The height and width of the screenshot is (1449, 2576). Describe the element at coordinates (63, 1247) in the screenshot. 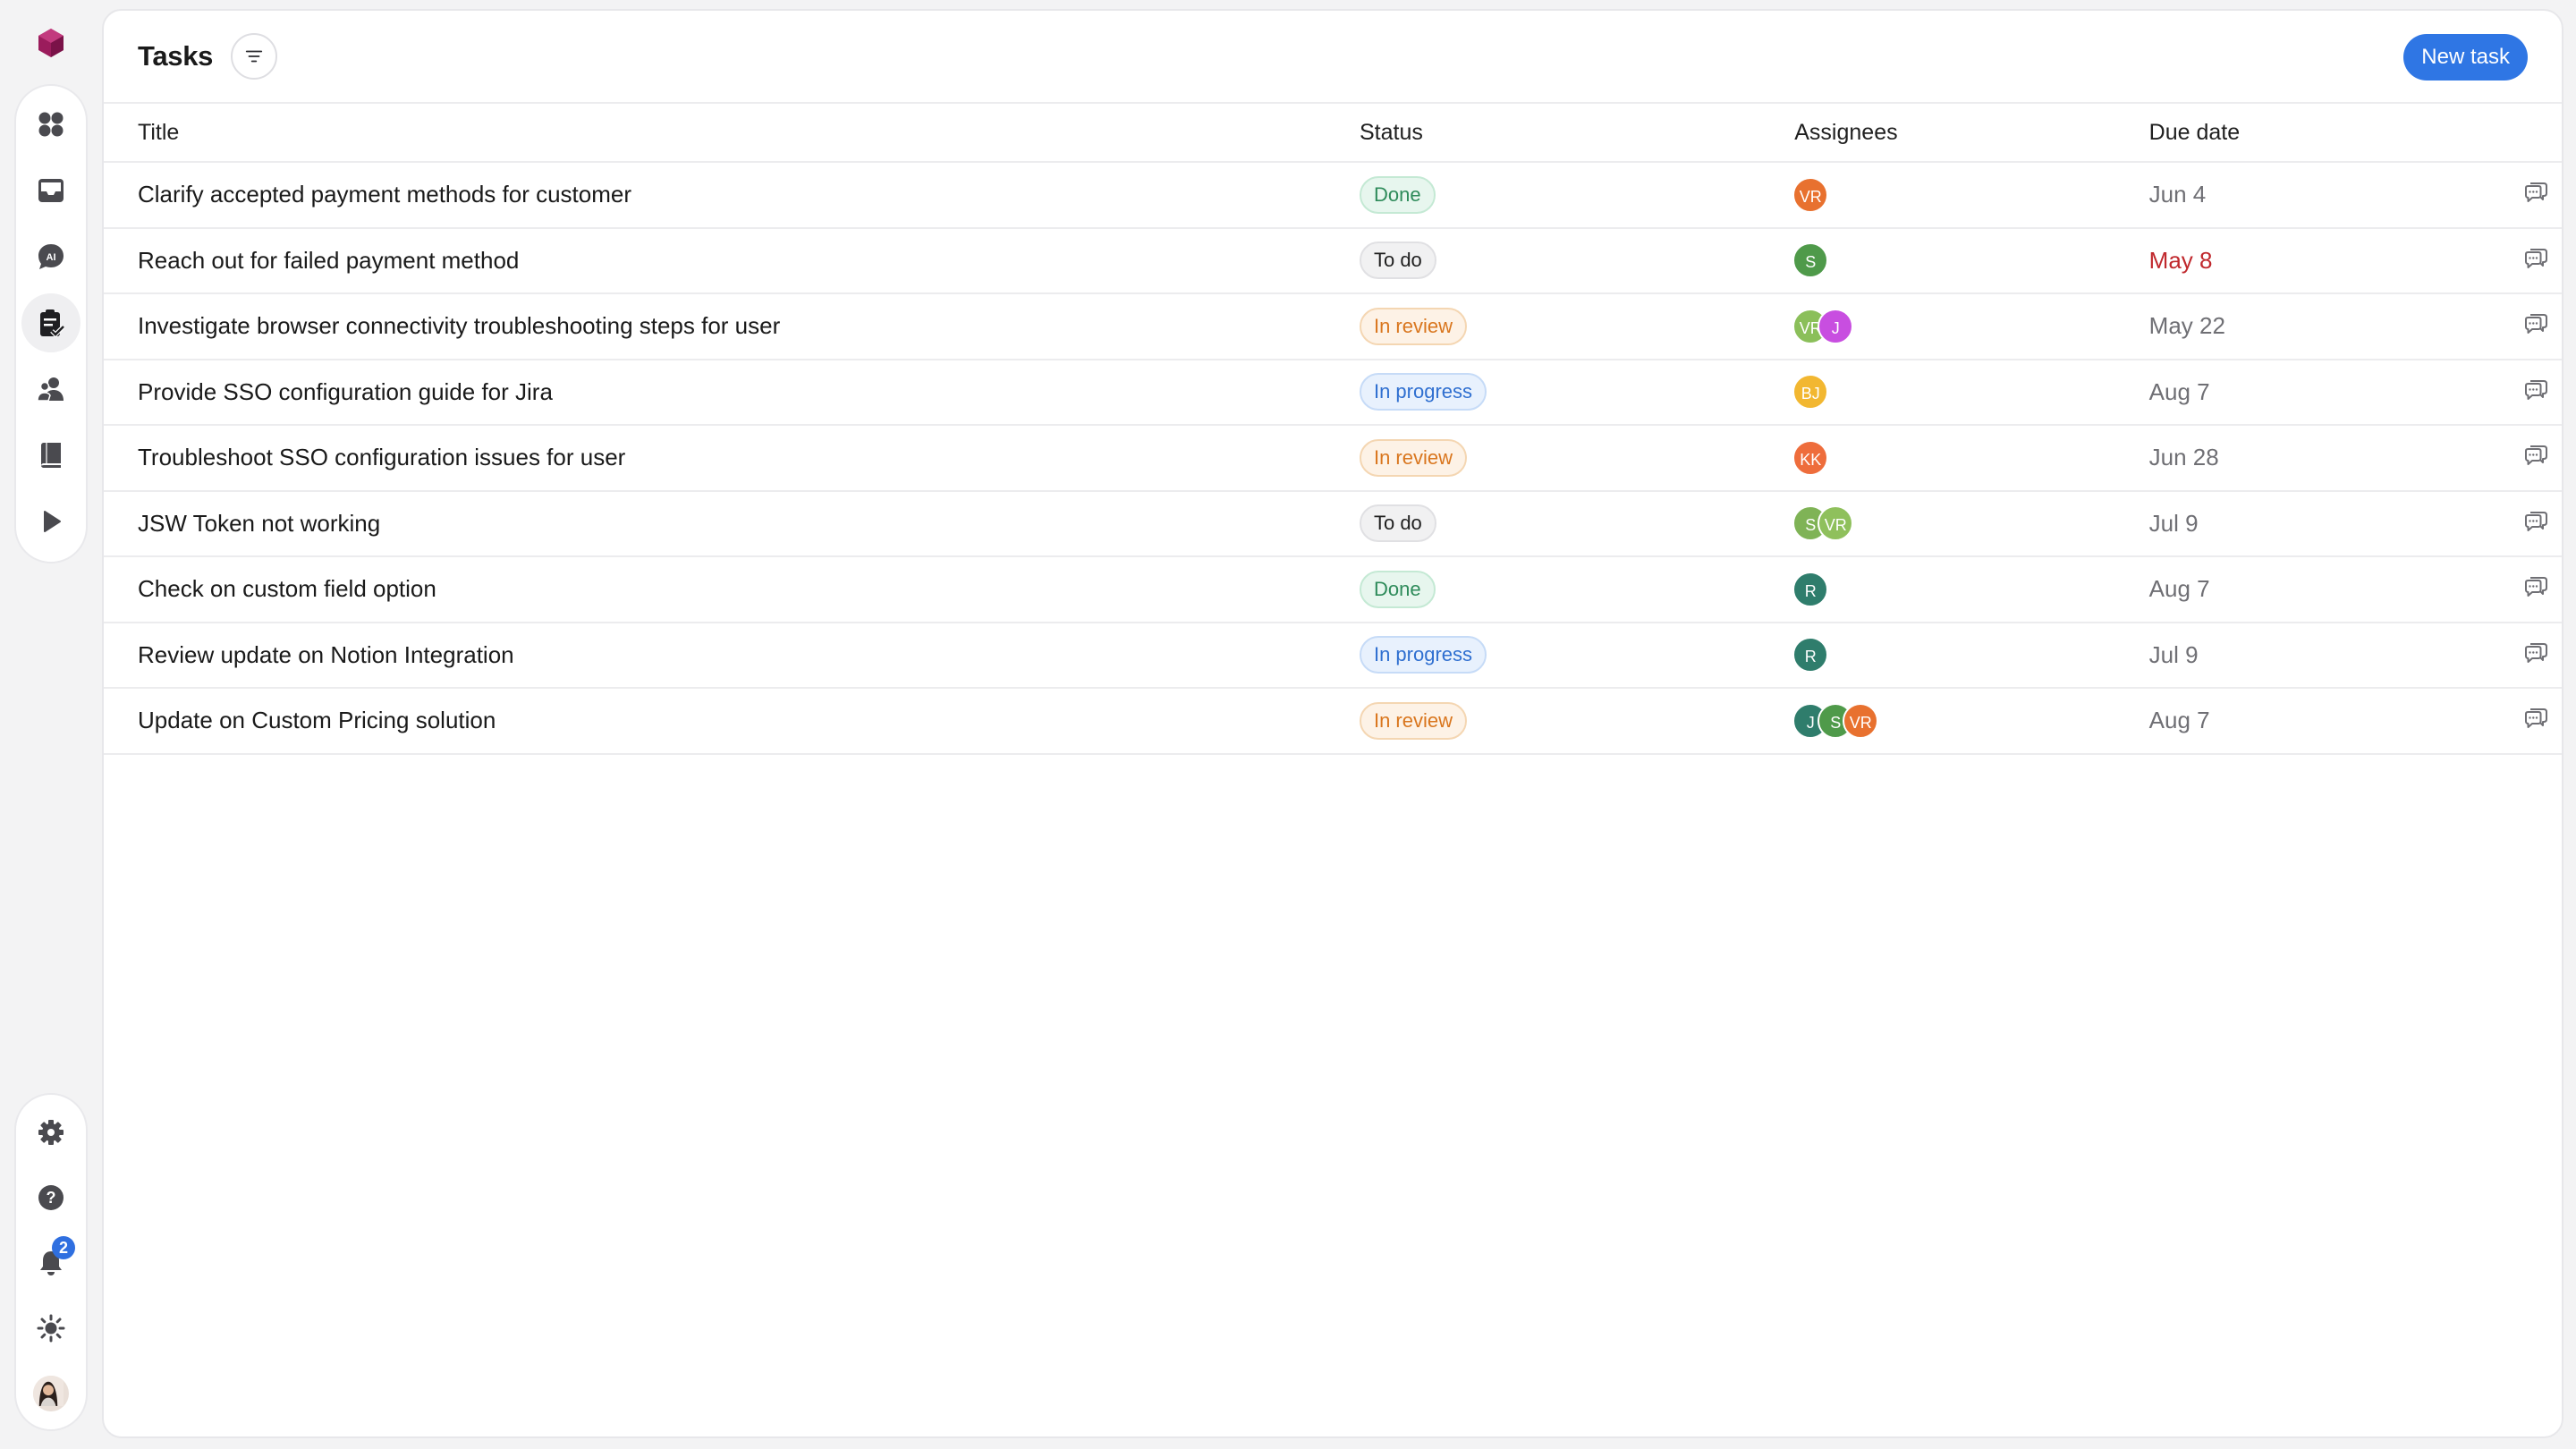

I see `notification-count-badge: 2` at that location.